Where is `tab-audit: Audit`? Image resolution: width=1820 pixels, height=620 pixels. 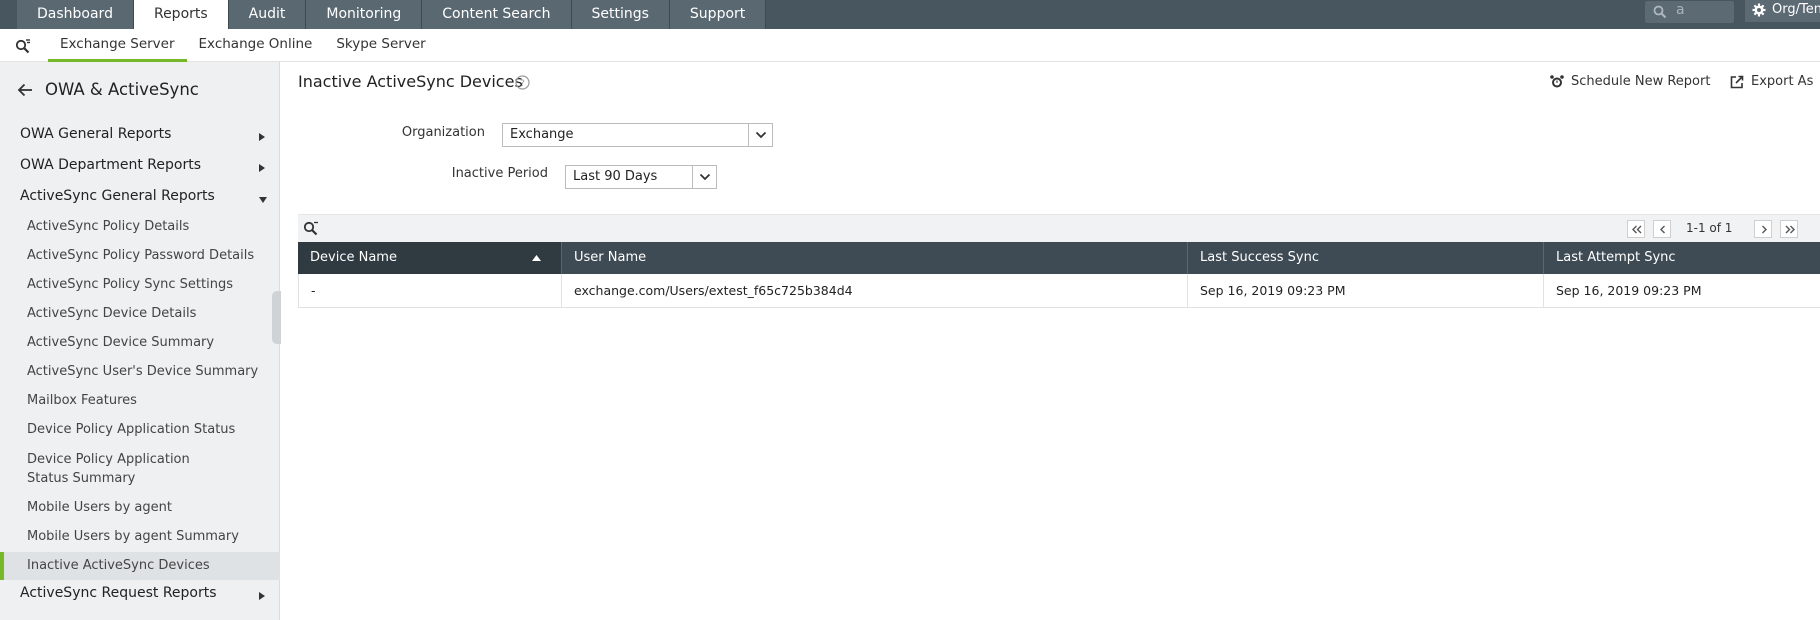
tab-audit: Audit is located at coordinates (267, 14).